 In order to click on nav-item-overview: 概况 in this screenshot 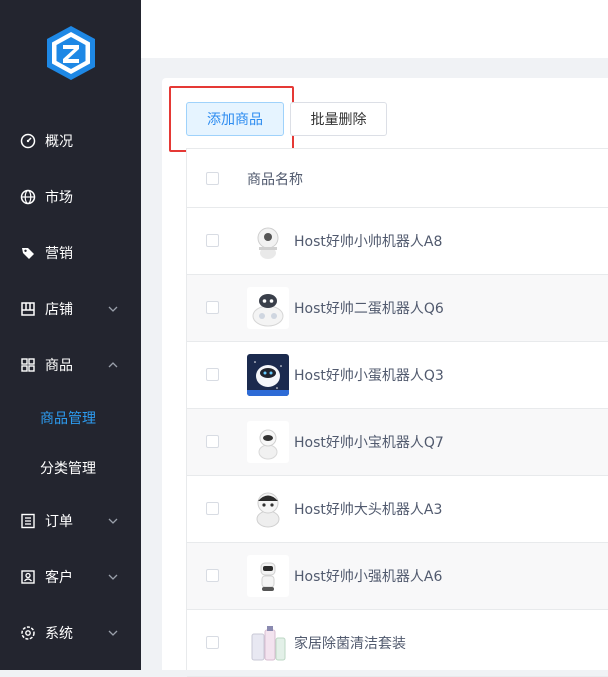, I will do `click(70, 141)`.